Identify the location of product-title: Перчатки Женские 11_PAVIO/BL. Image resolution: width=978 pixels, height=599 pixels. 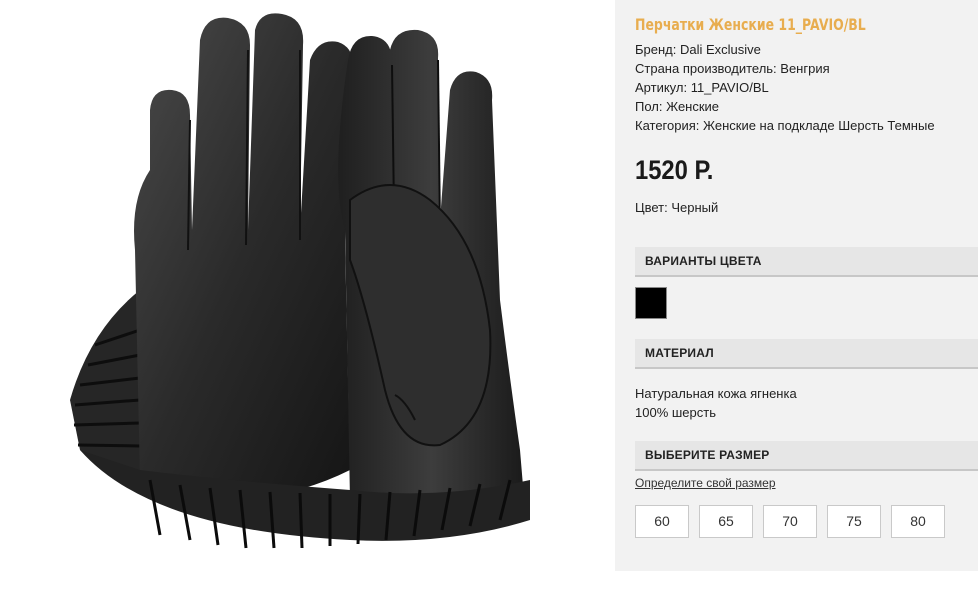
(750, 24).